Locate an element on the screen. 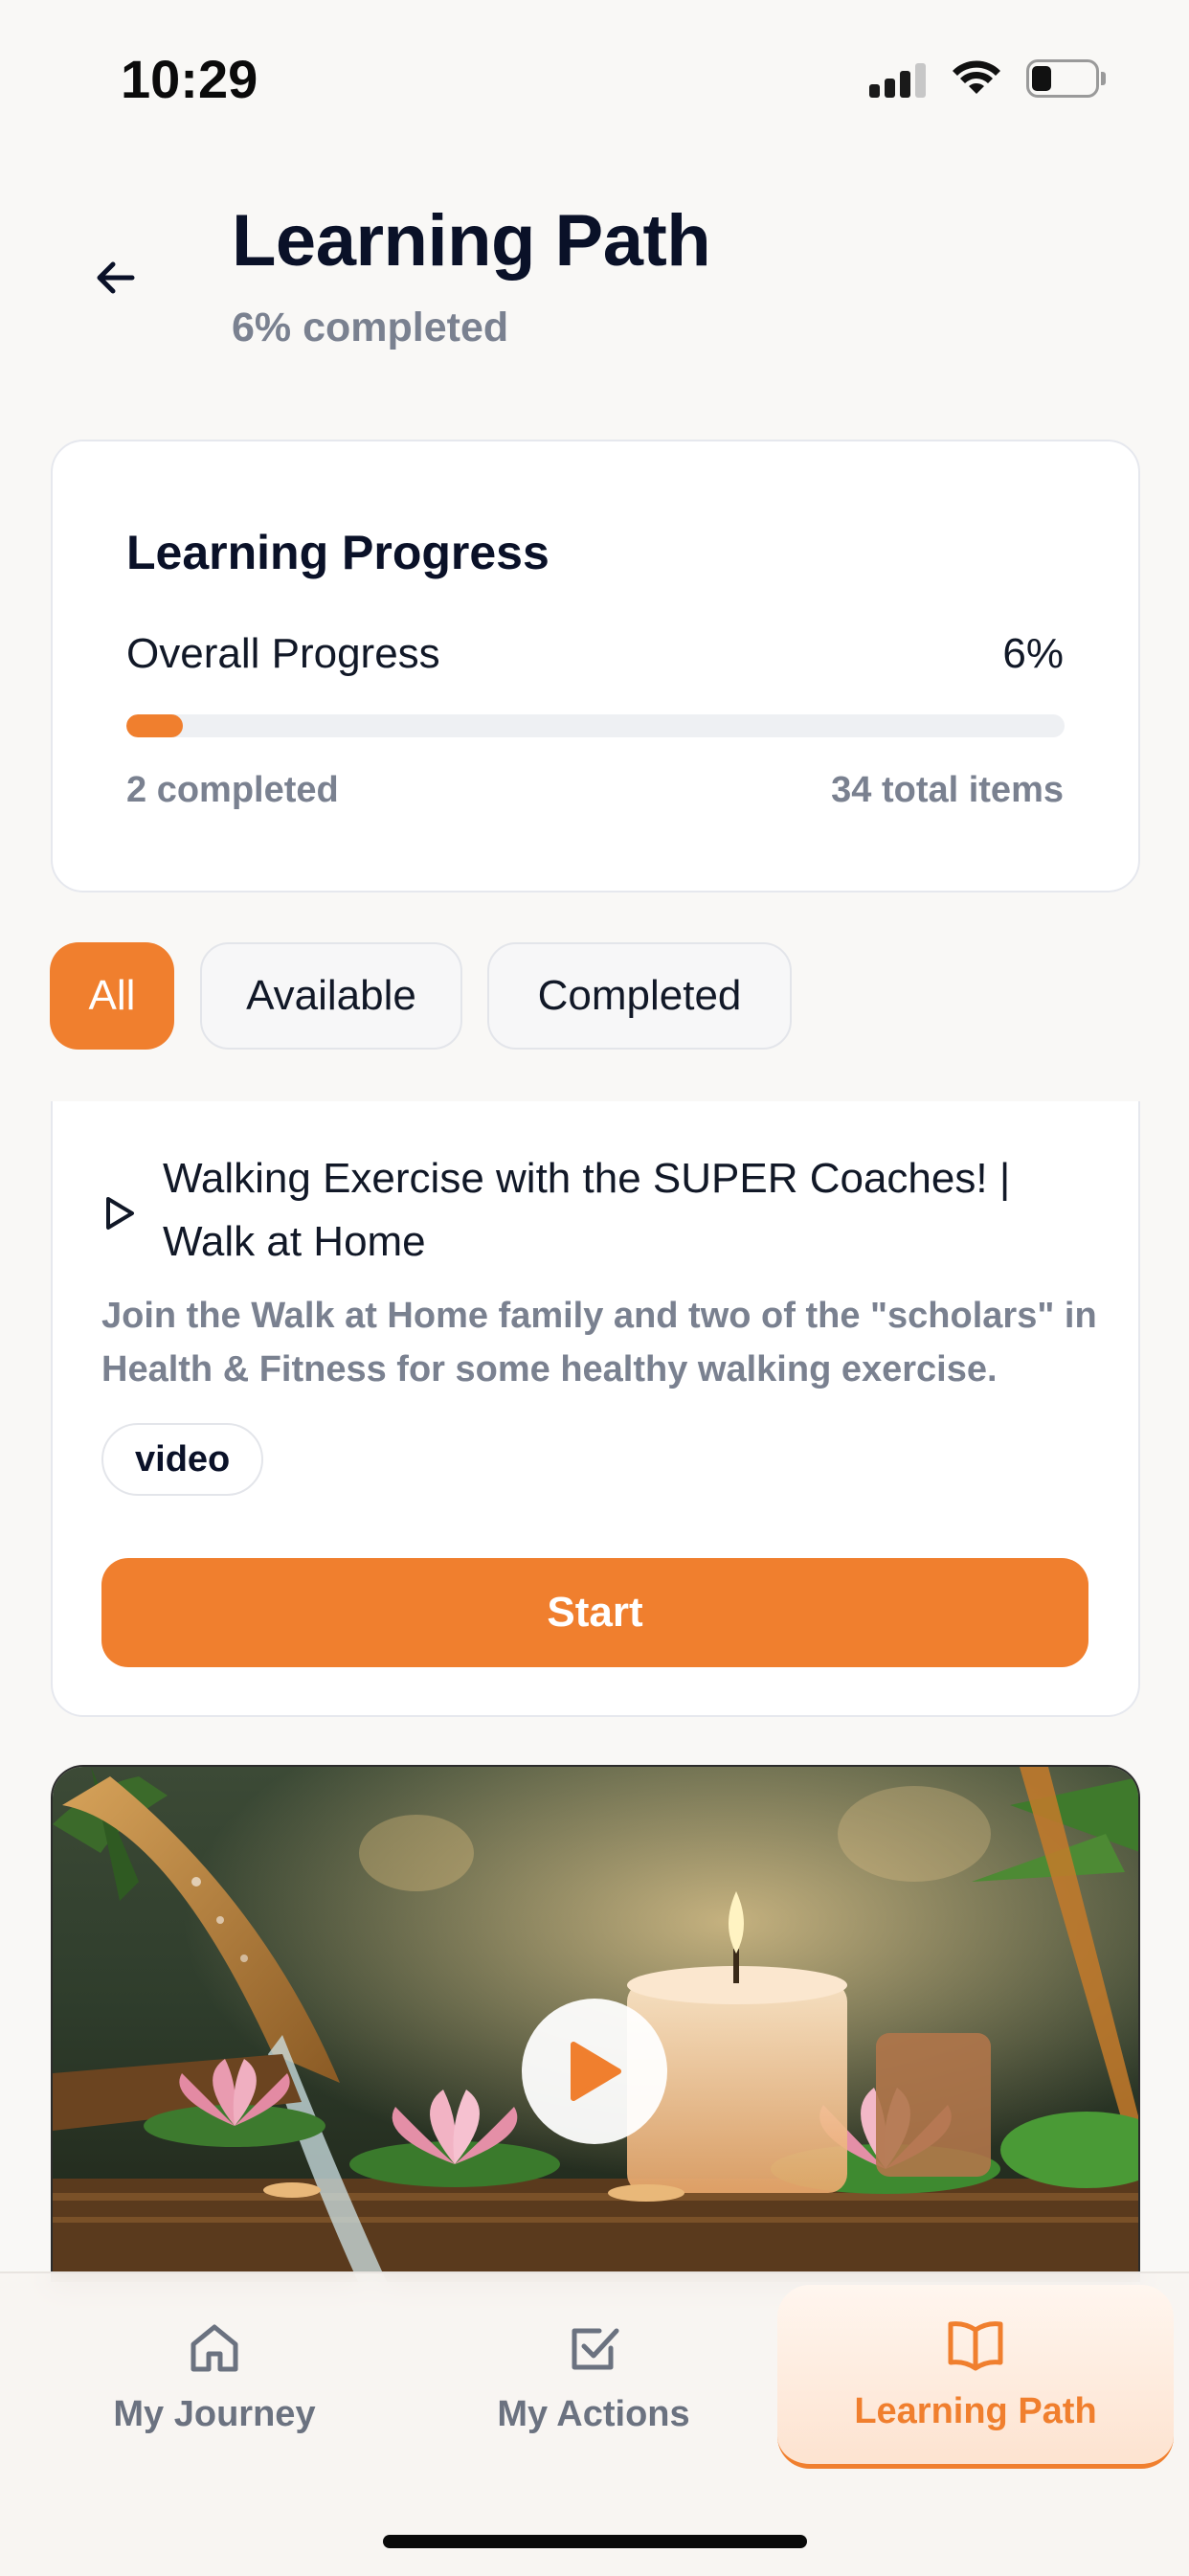  home-indicator is located at coordinates (595, 2541).